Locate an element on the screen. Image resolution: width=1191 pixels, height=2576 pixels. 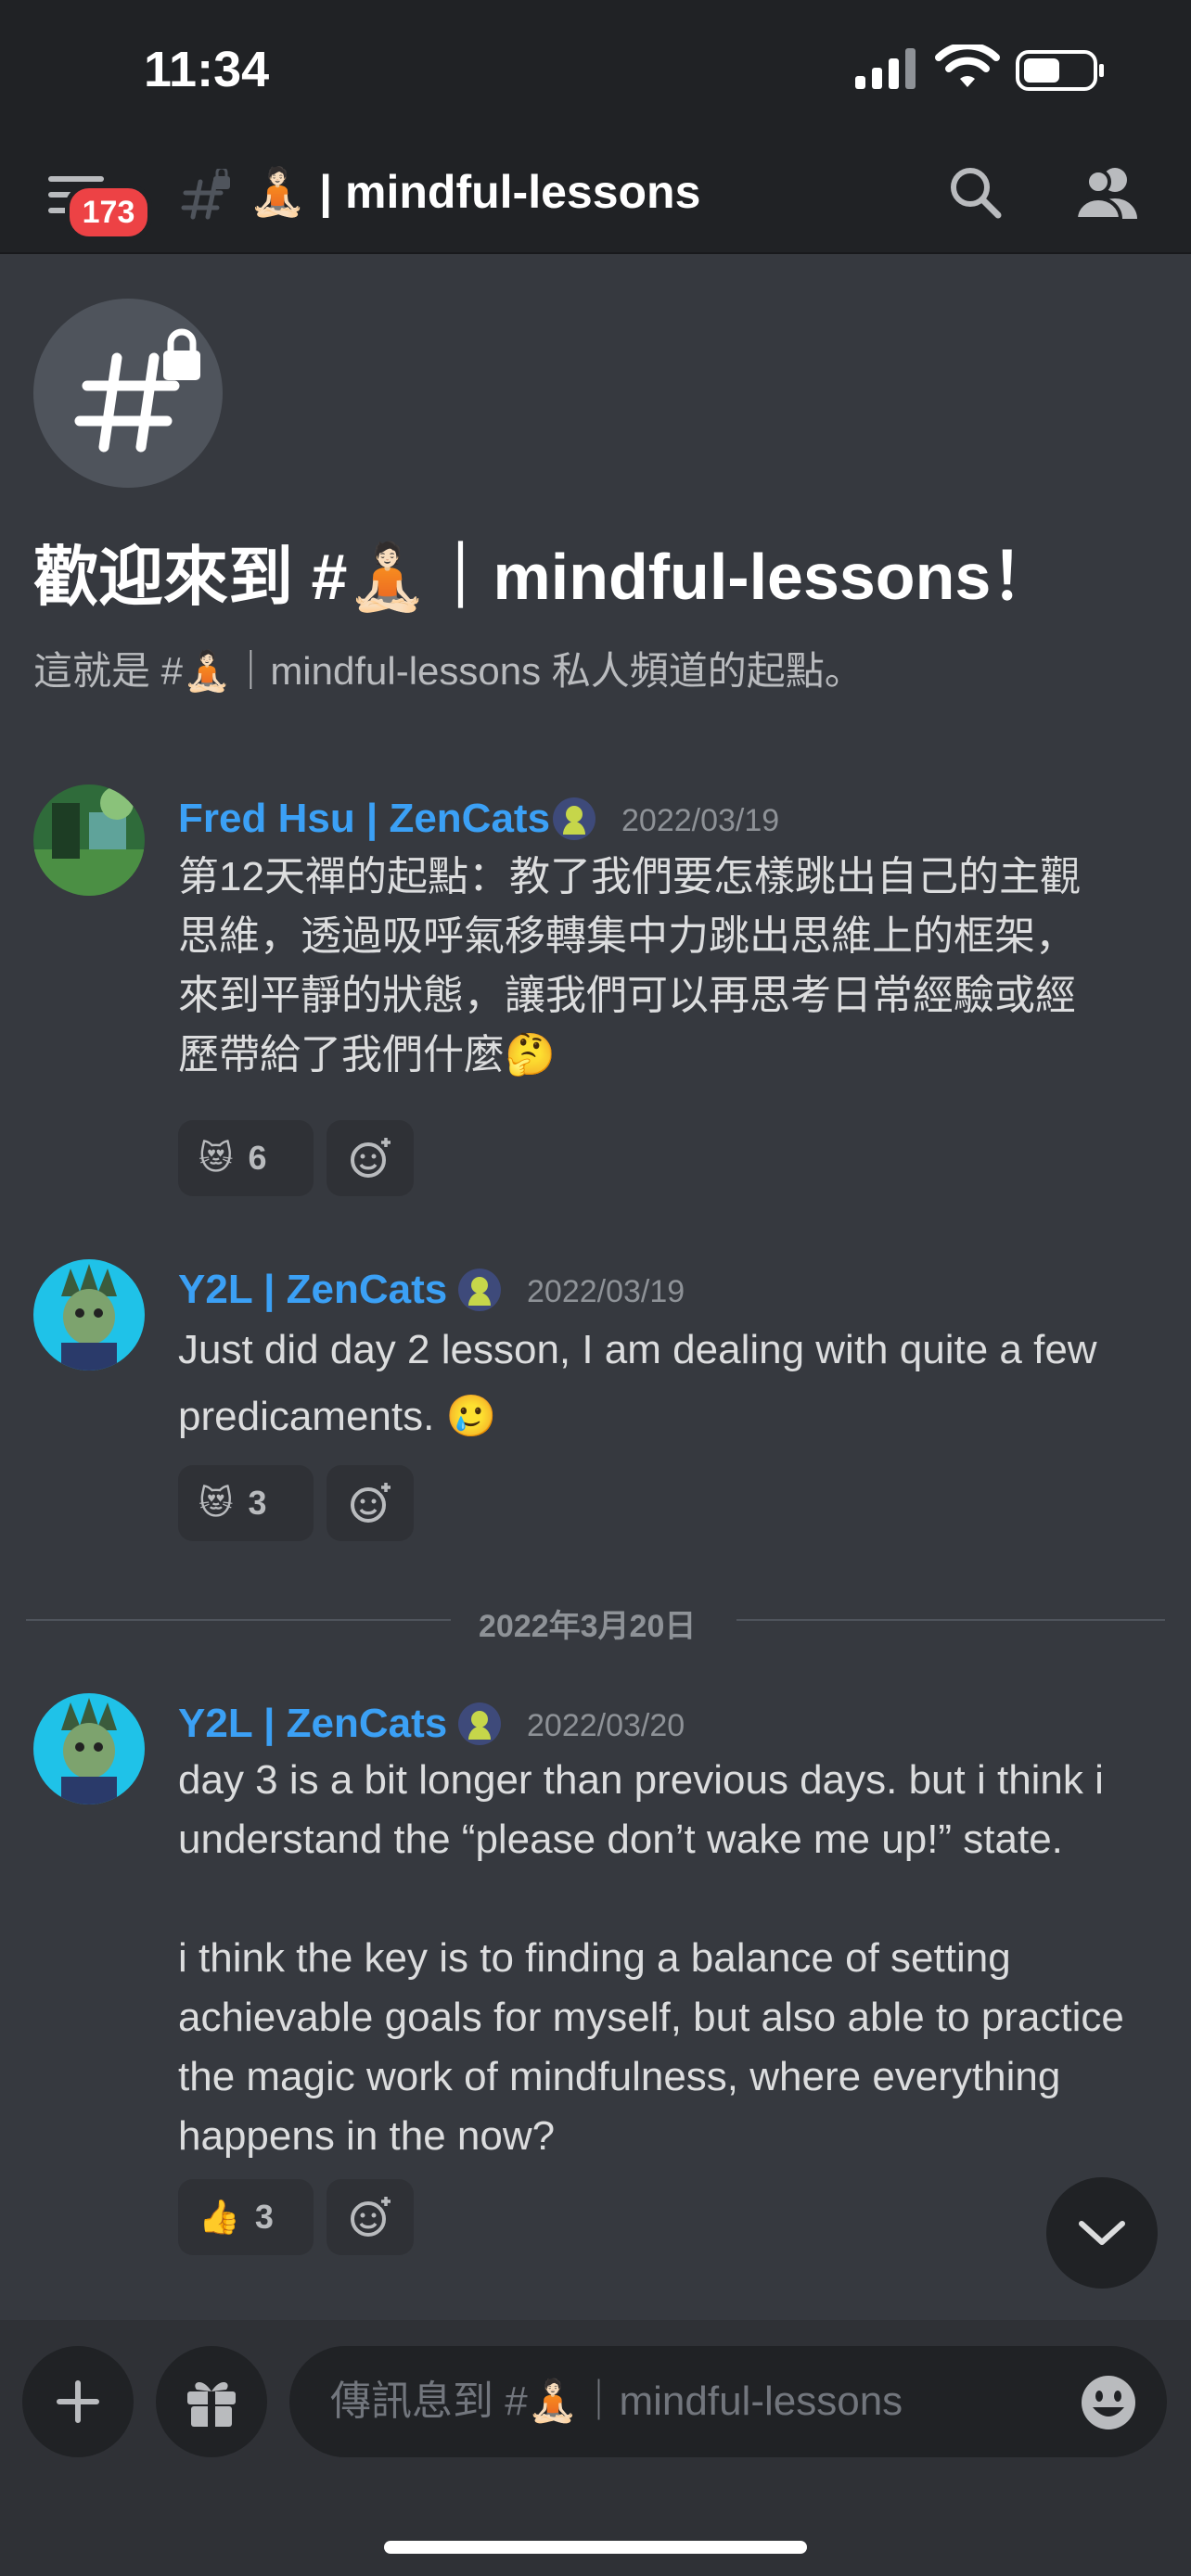
chevron-down-icon is located at coordinates (1102, 2233).